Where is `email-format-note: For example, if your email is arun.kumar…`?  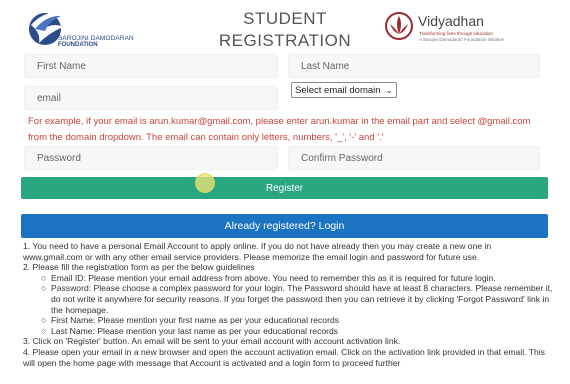
email-format-note: For example, if your email is arun.kumar… is located at coordinates (279, 129).